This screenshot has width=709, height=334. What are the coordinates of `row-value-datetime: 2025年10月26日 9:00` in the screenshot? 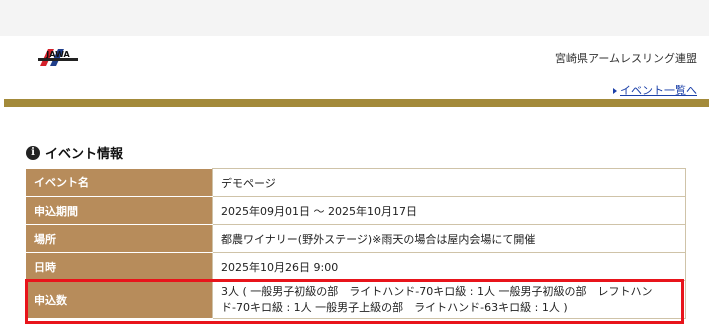 It's located at (449, 266).